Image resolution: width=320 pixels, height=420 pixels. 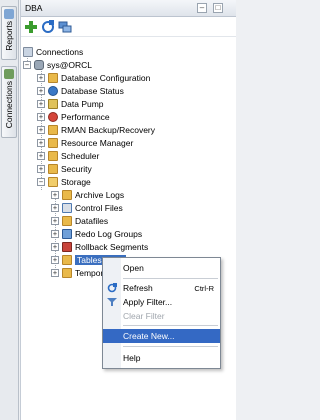 I want to click on tree-node-data-pump: + Data Pump, so click(x=70, y=103).